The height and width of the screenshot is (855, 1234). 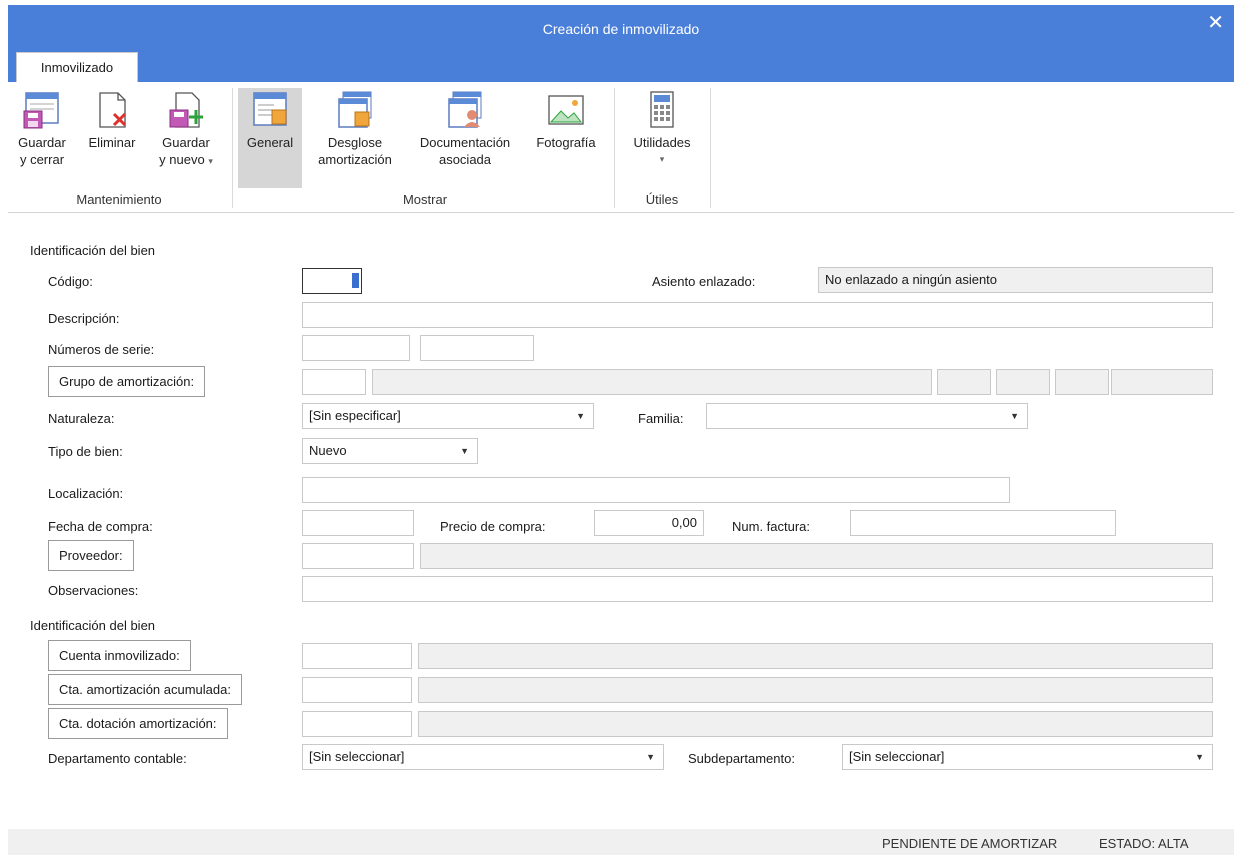 I want to click on grupo-amortizacion-code-input, so click(x=334, y=382).